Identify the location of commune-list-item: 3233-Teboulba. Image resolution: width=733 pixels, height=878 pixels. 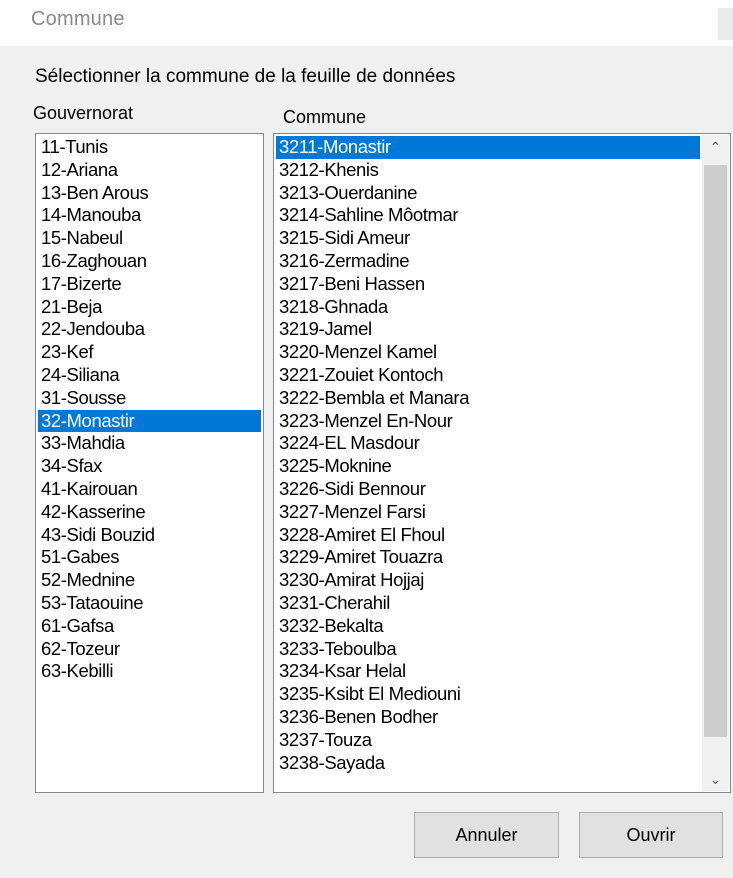
(488, 649).